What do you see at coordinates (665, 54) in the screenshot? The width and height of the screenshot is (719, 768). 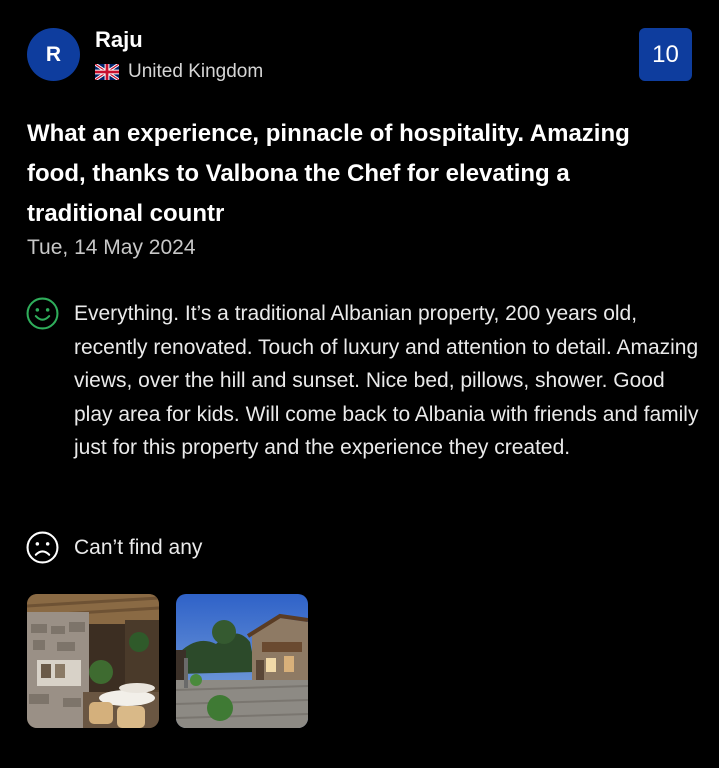 I see `score-badge: 10` at bounding box center [665, 54].